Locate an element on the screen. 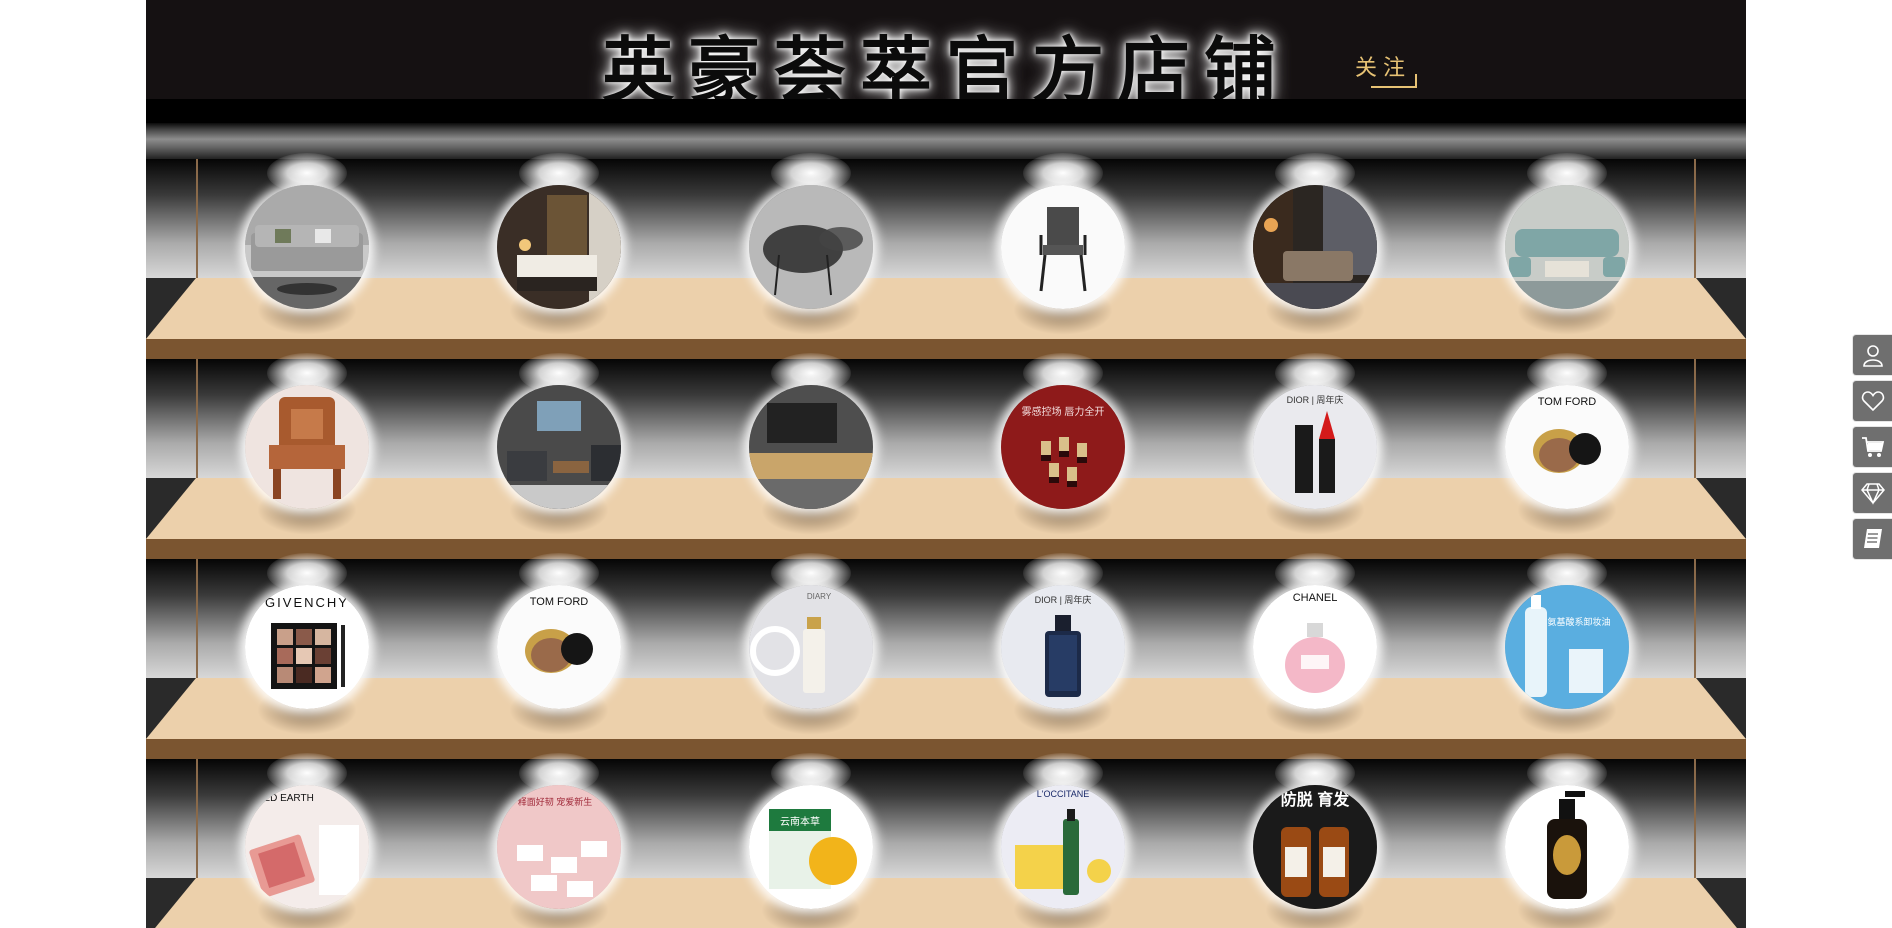 Image resolution: width=1892 pixels, height=928 pixels. lipstick-set-text: 雾感控场 唇力全开 is located at coordinates (1063, 411).